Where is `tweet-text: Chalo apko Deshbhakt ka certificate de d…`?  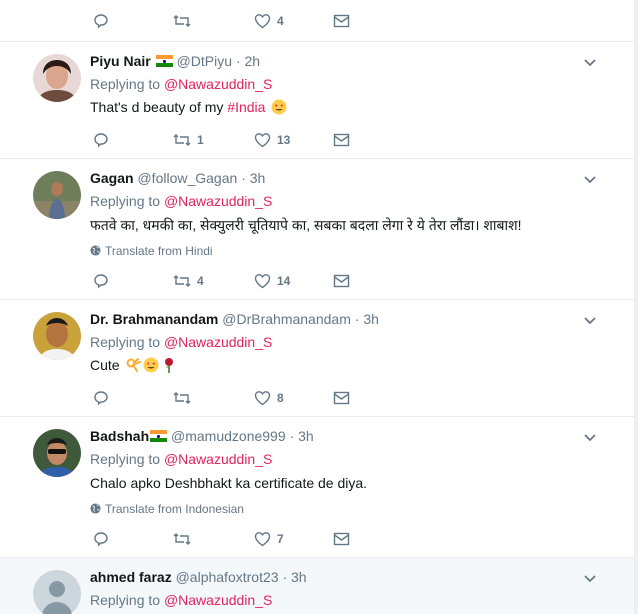
tweet-text: Chalo apko Deshbhakt ka certificate de d… is located at coordinates (229, 483).